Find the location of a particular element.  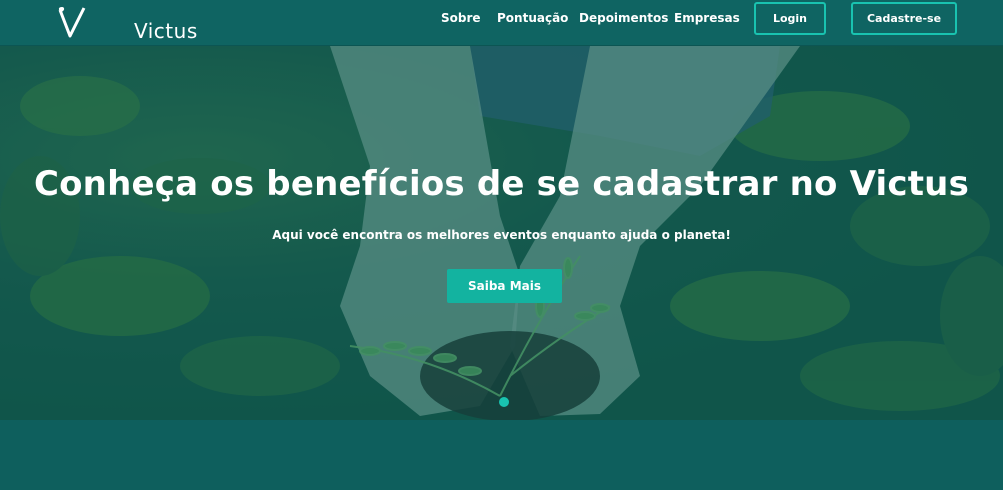

nav-link-pontuacao: Pontuação is located at coordinates (532, 18).